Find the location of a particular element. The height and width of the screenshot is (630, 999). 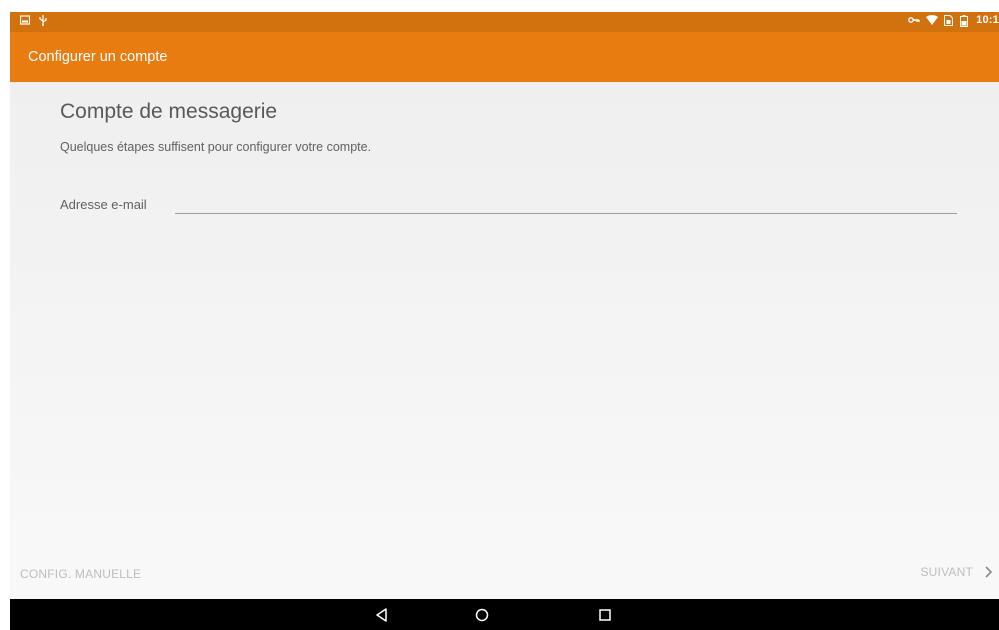

screenshot-icon is located at coordinates (25, 20).